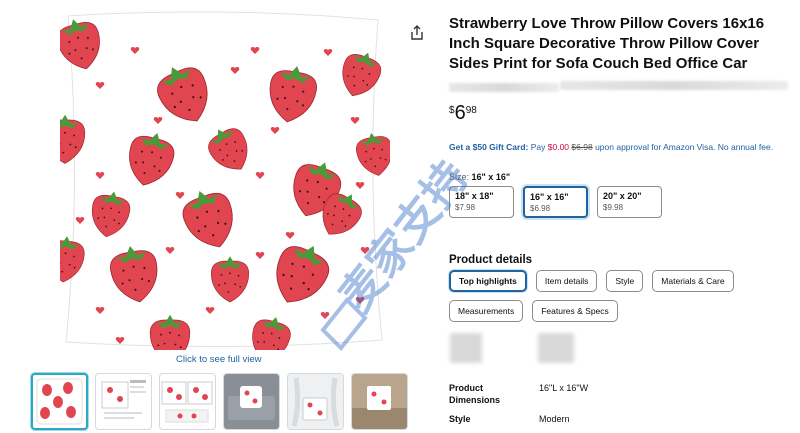 This screenshot has height=433, width=800. I want to click on size-option-name: 18" x 18", so click(474, 196).